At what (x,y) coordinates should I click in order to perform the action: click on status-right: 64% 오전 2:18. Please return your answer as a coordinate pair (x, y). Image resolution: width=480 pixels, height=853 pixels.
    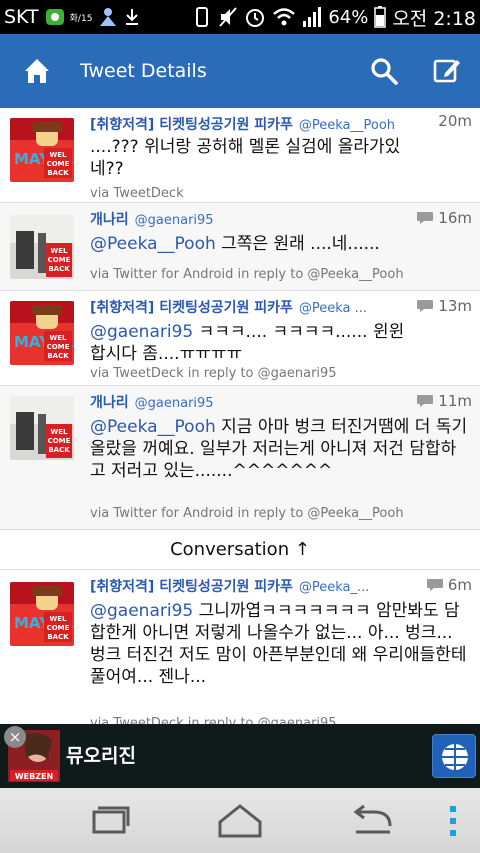
    Looking at the image, I should click on (334, 17).